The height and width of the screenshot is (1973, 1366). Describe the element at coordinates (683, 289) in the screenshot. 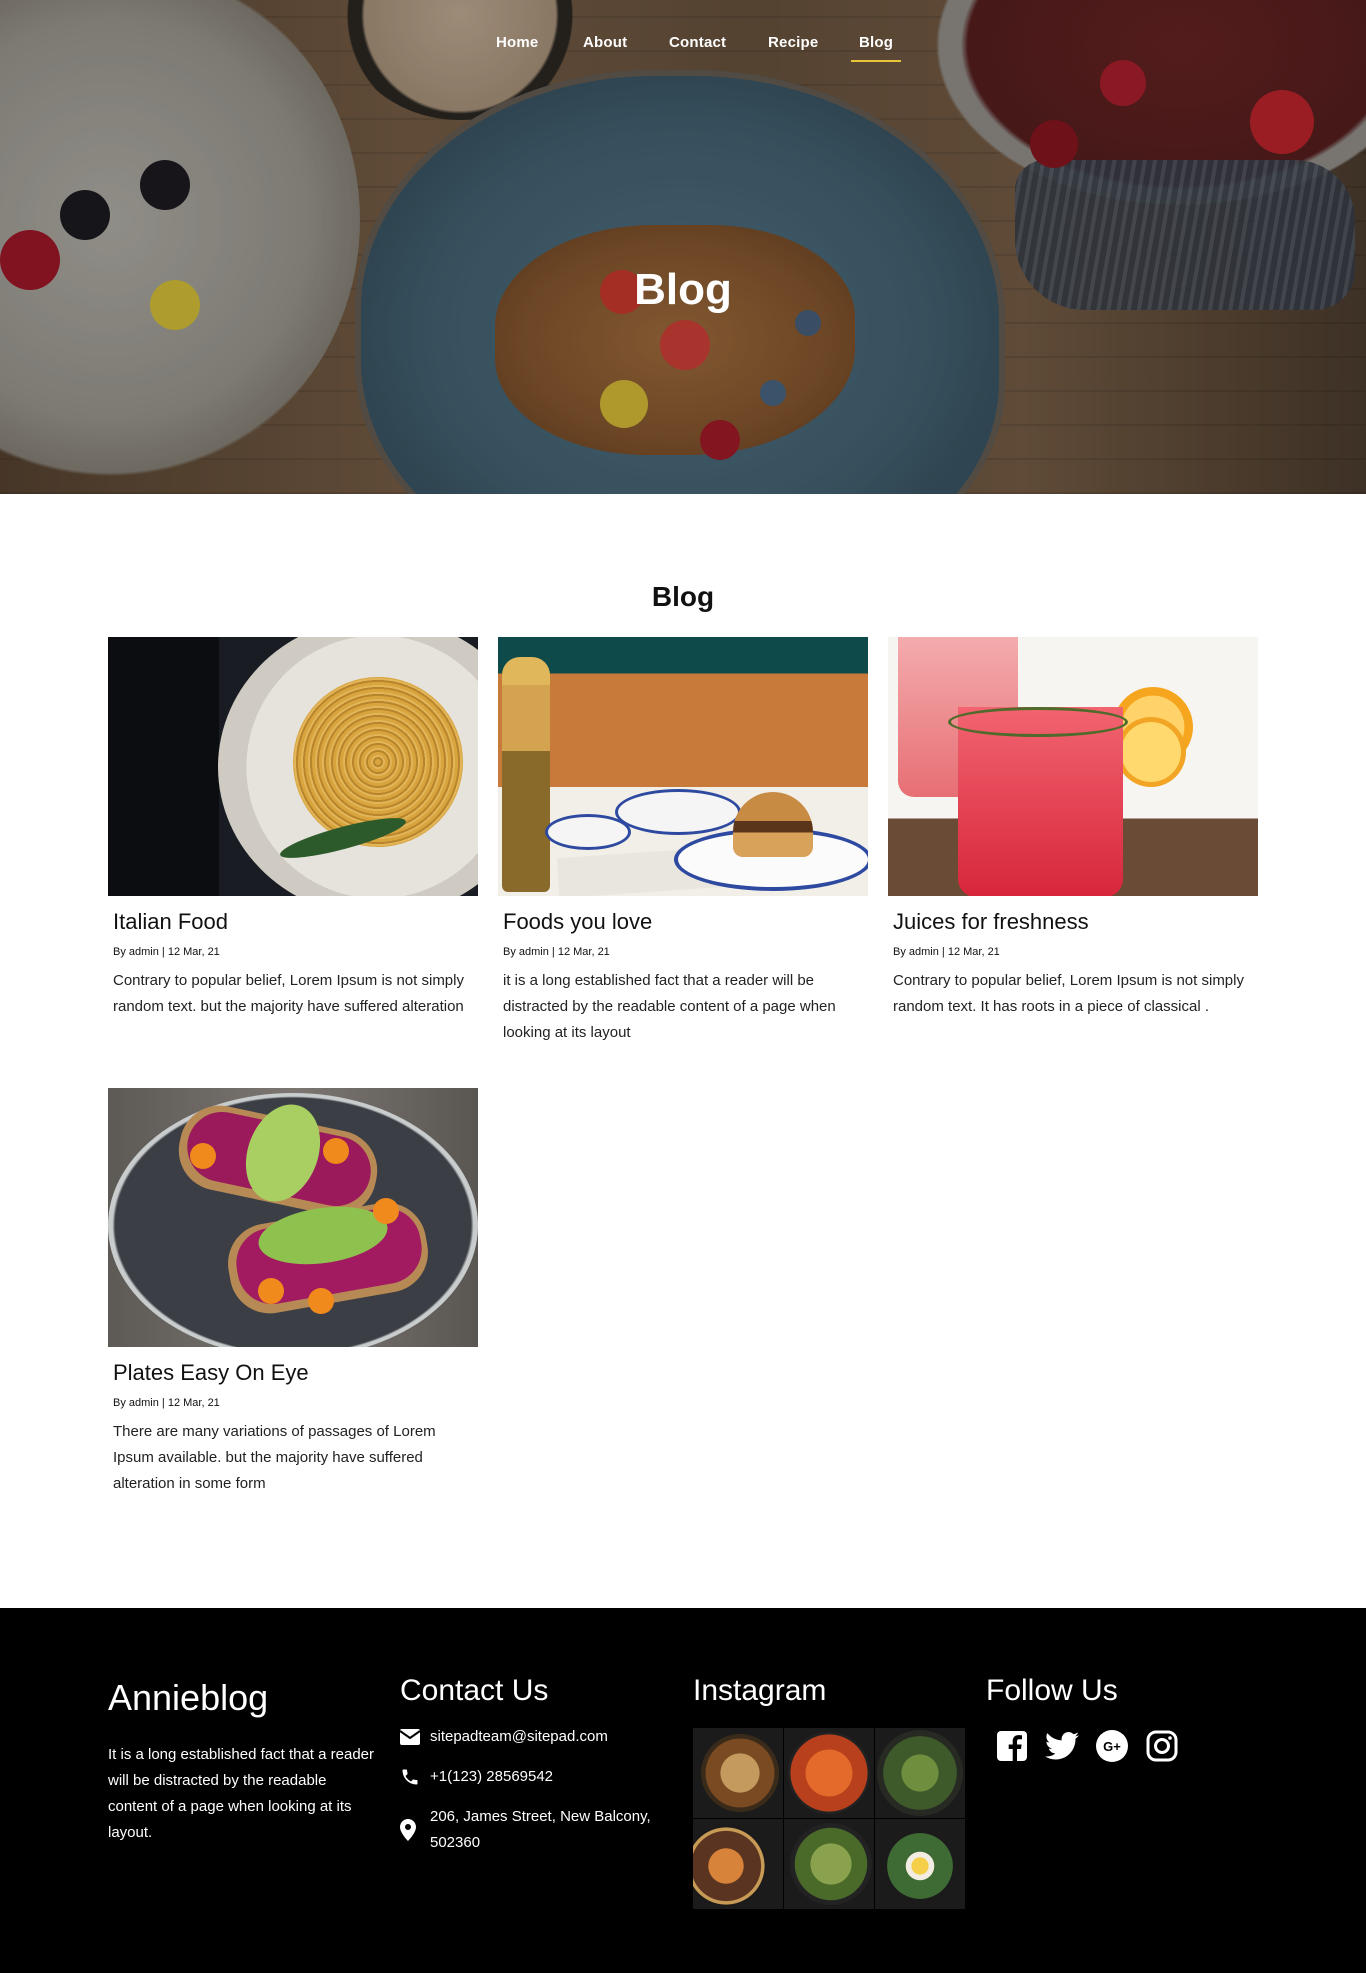

I see `hero-title: Blog` at that location.